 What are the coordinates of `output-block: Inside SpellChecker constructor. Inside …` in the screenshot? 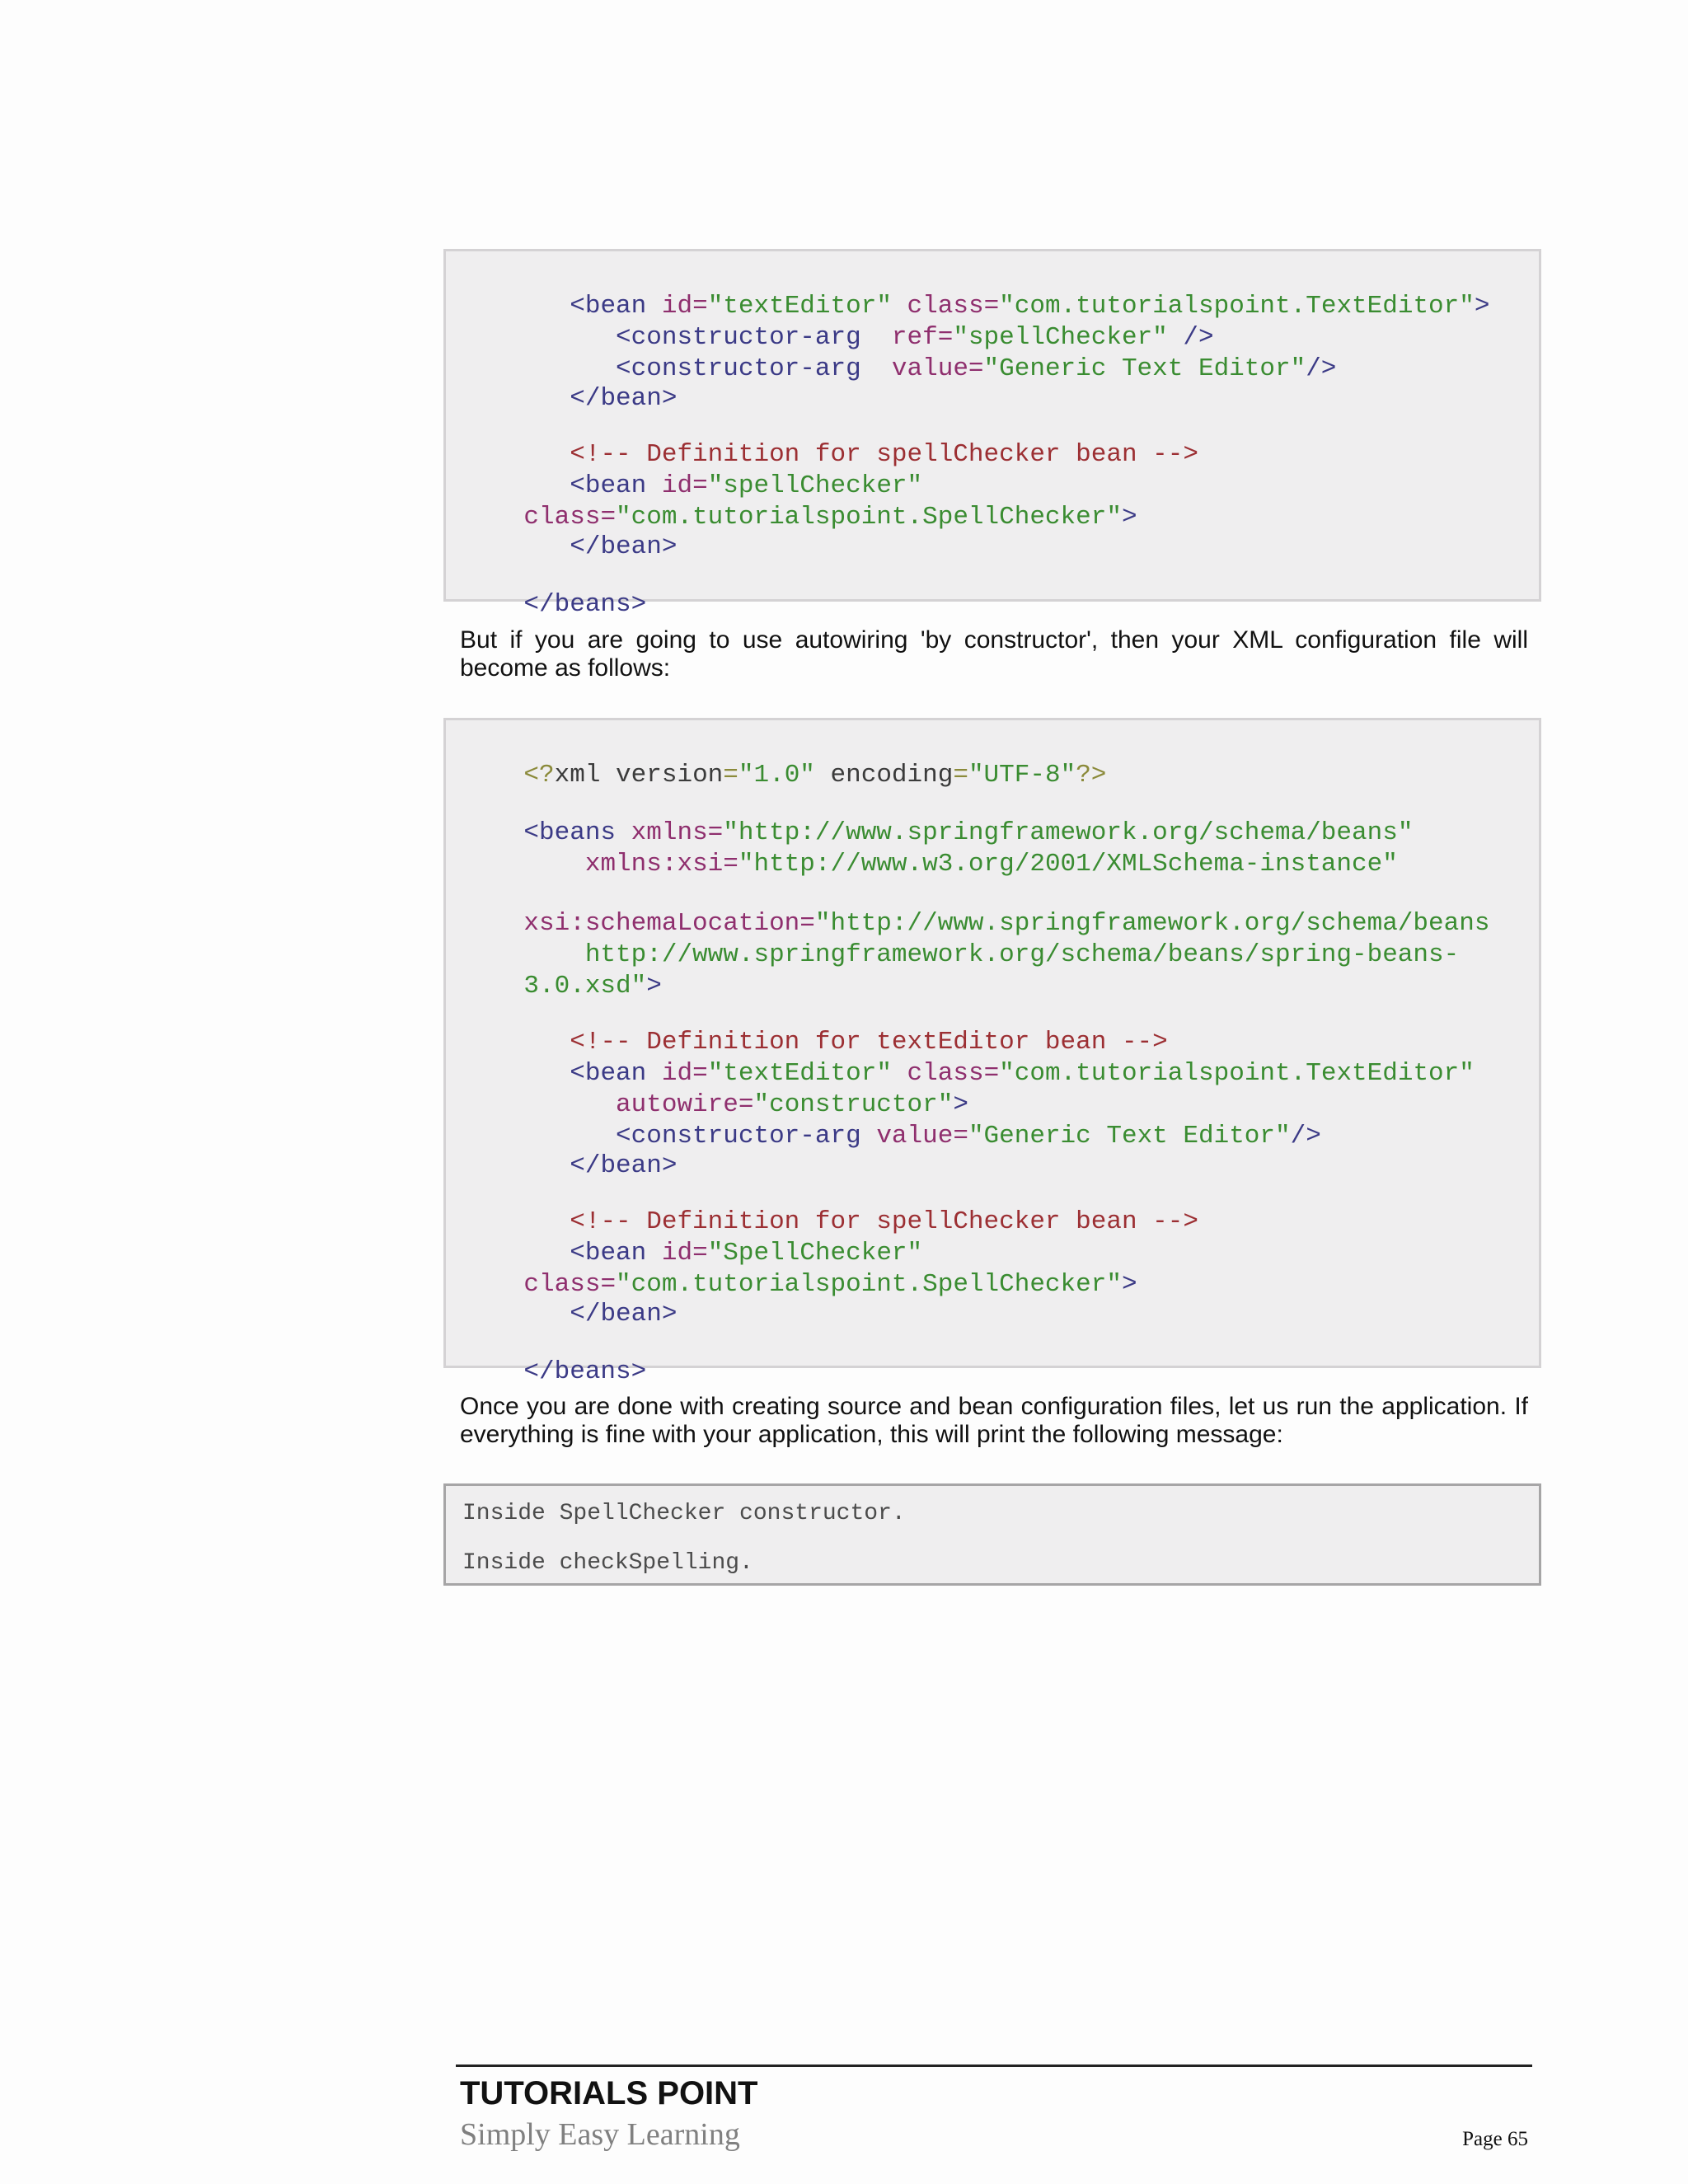 It's located at (992, 1534).